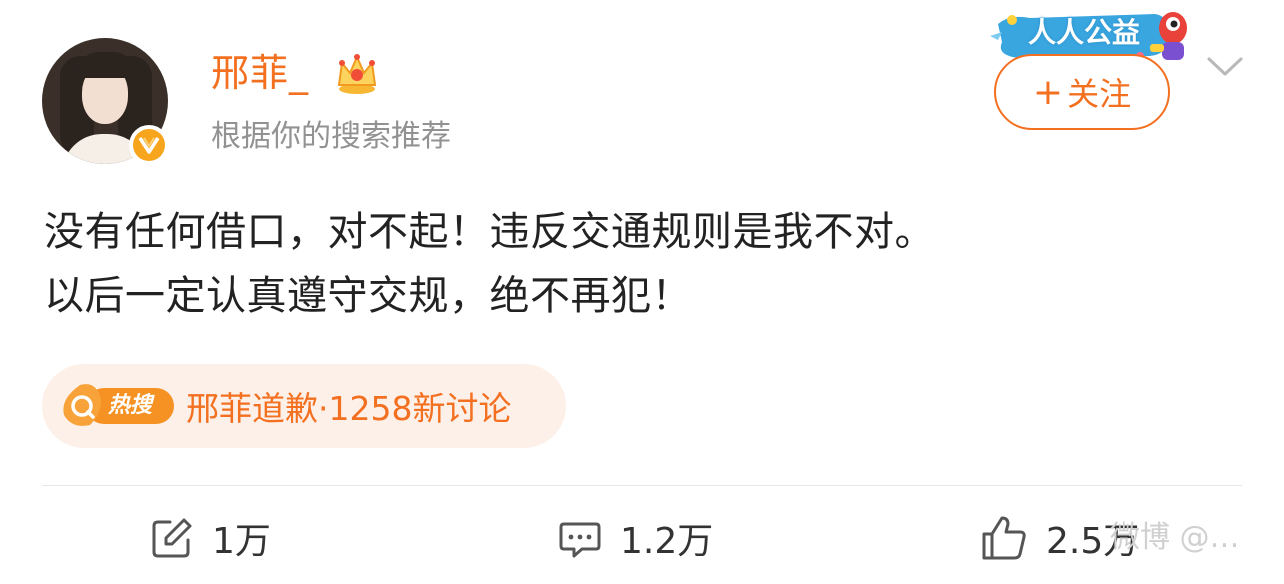 This screenshot has height=584, width=1284. Describe the element at coordinates (489, 232) in the screenshot. I see `post-line: 没有任何借口，对不起！违反交通规则是我不对。` at that location.